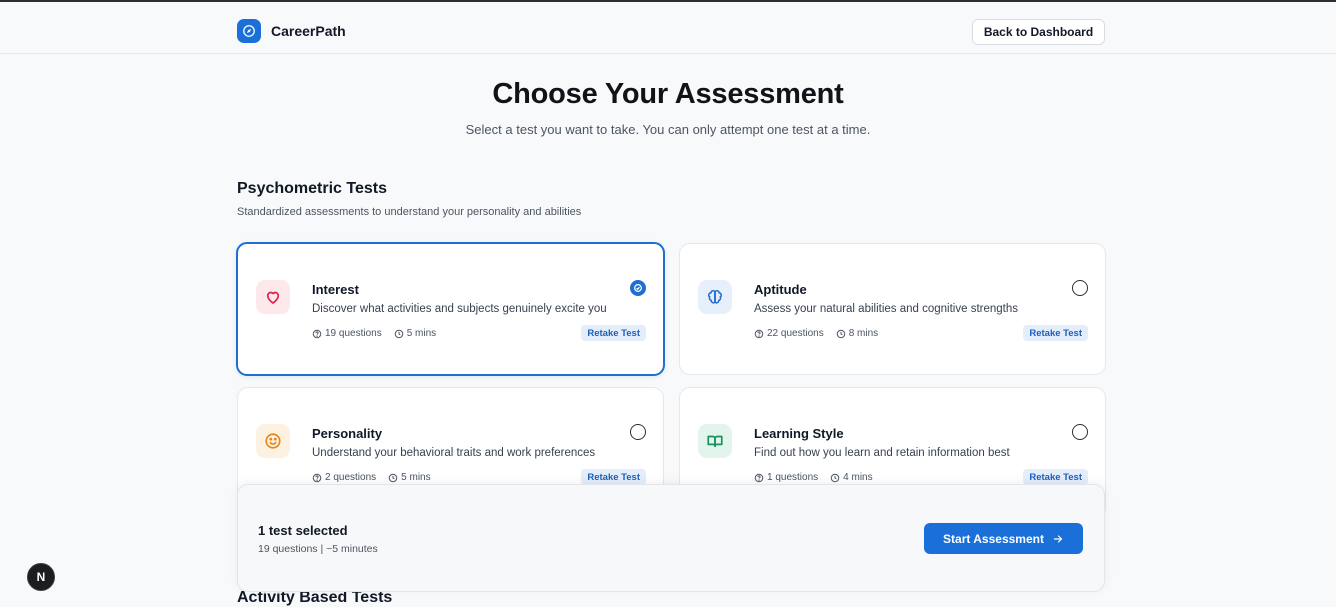  Describe the element at coordinates (347, 433) in the screenshot. I see `card-title: Personality` at that location.